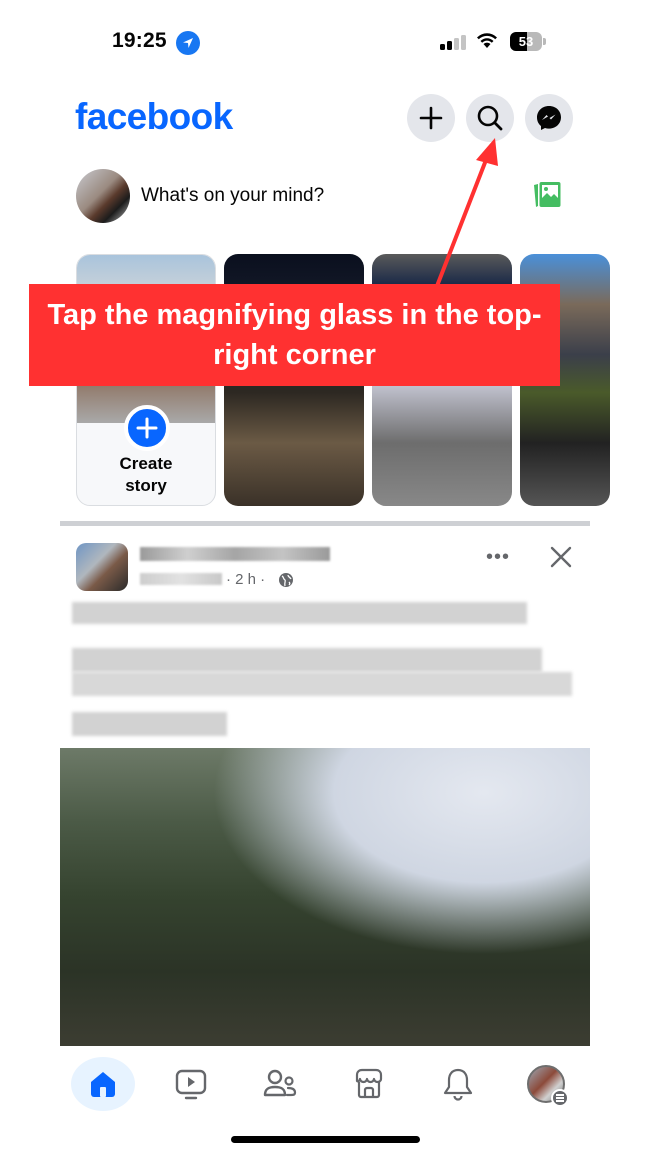 This screenshot has width=650, height=1156. I want to click on profile-menu-icon, so click(548, 1086).